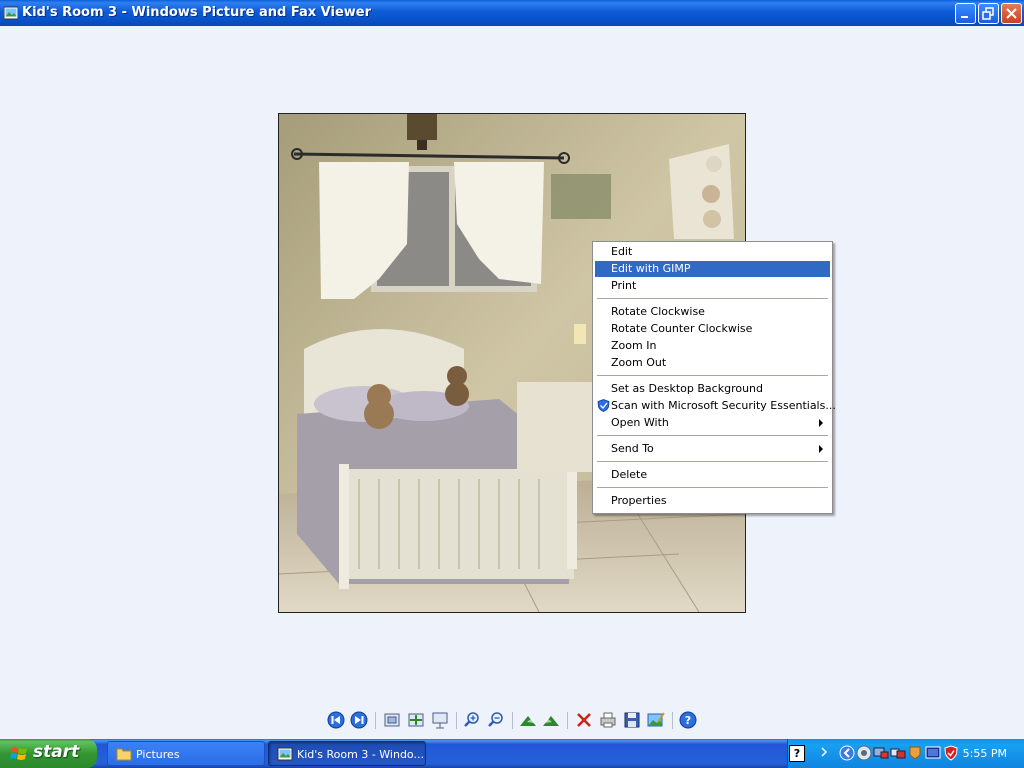  I want to click on save-icon, so click(632, 720).